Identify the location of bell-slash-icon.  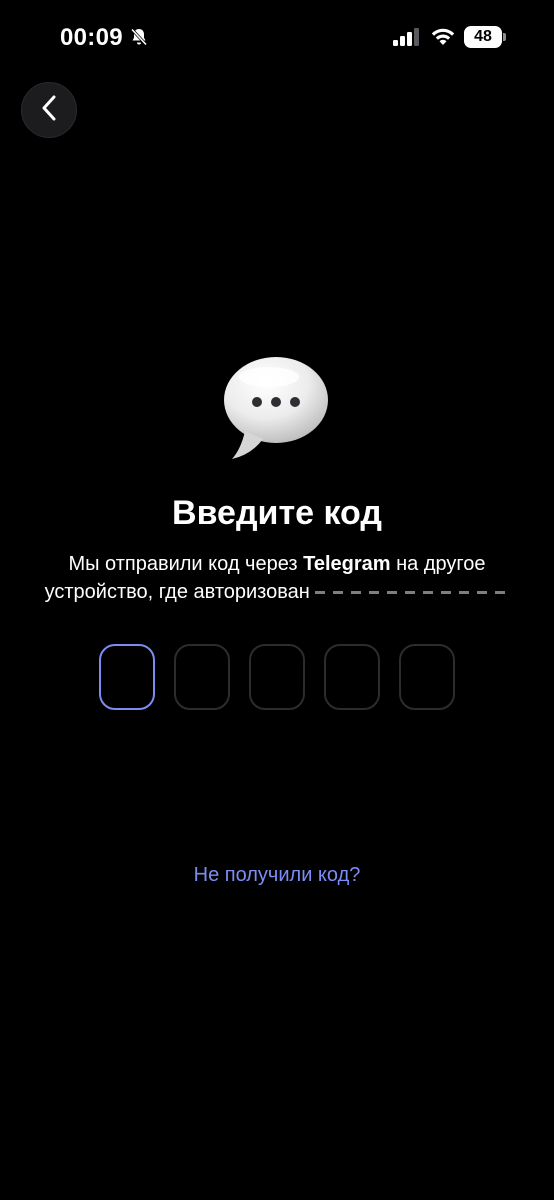
(139, 39).